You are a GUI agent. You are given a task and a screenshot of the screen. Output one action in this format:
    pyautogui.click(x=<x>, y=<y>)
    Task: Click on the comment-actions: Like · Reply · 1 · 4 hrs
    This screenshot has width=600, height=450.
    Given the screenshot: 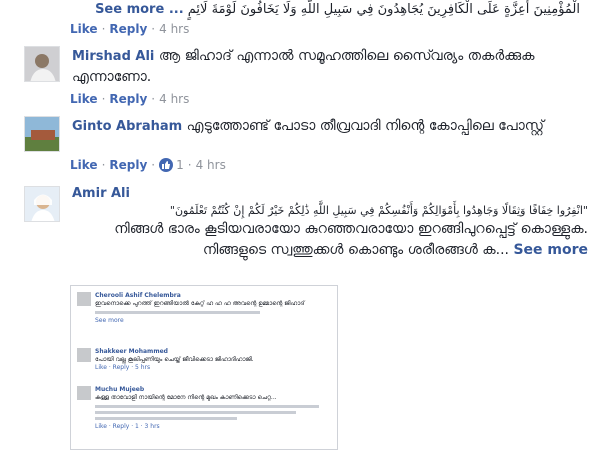 What is the action you would take?
    pyautogui.click(x=148, y=165)
    